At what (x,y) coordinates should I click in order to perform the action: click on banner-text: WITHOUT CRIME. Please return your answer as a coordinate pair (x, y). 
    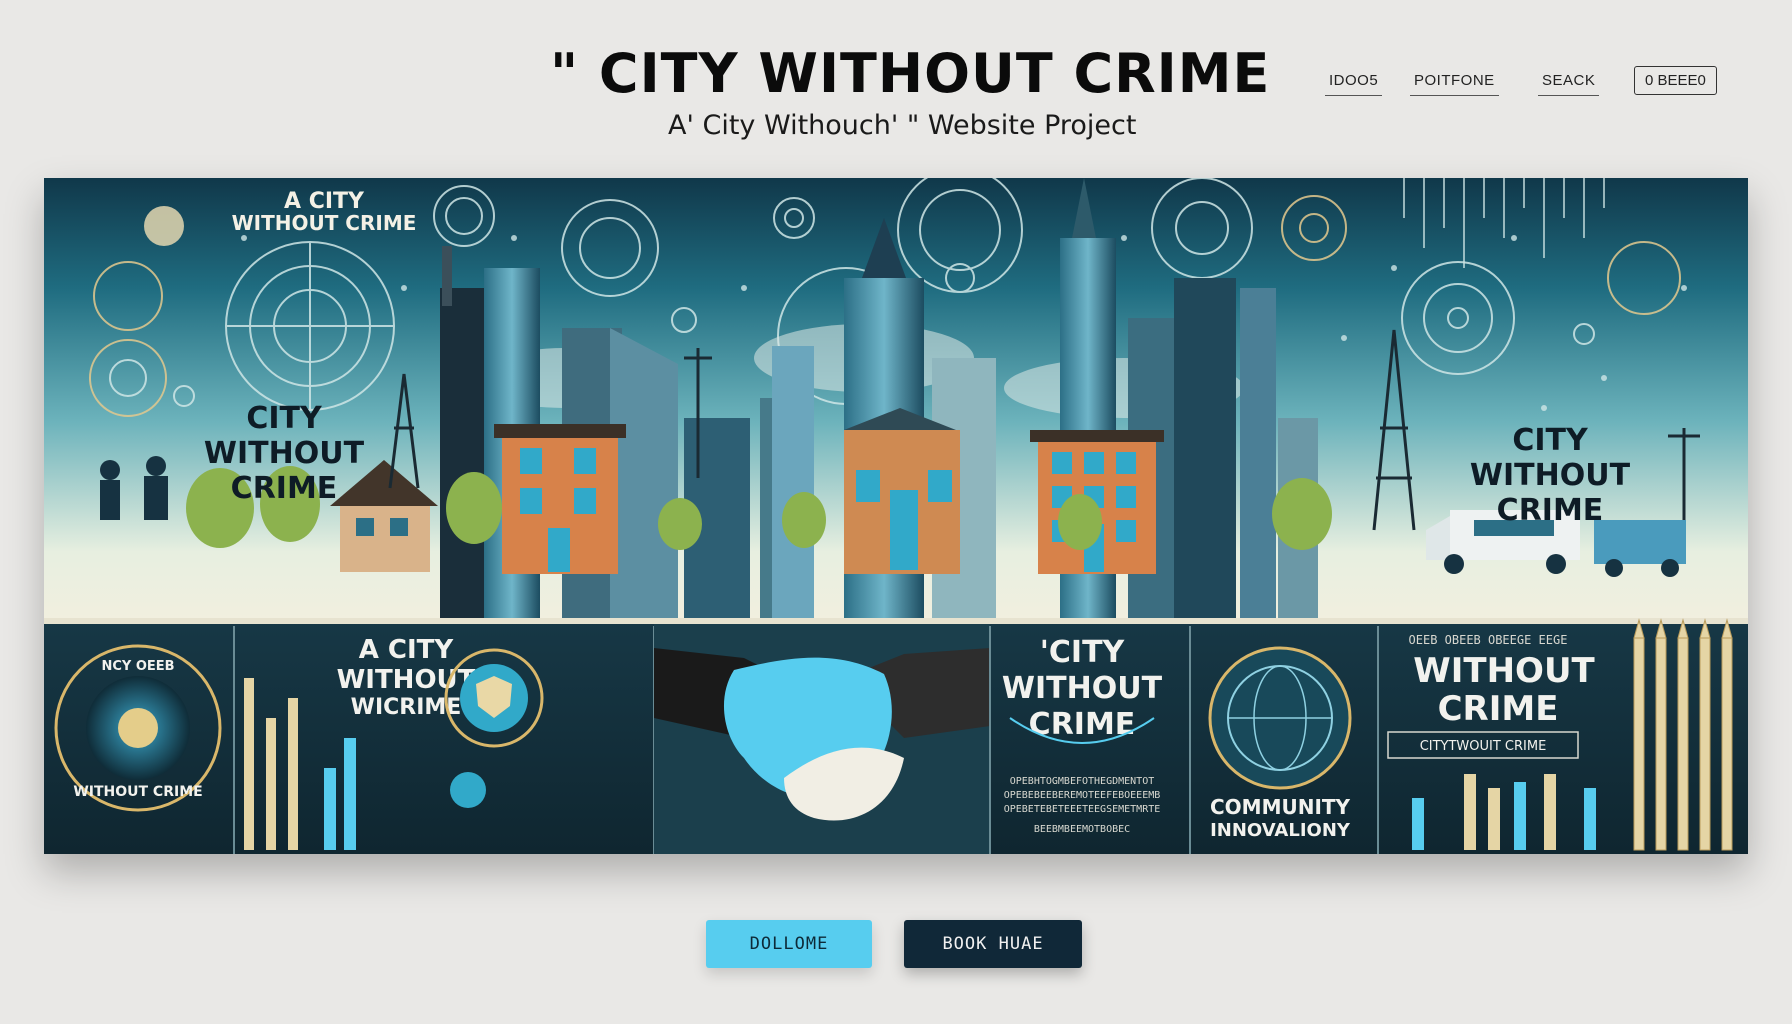
    Looking at the image, I should click on (324, 223).